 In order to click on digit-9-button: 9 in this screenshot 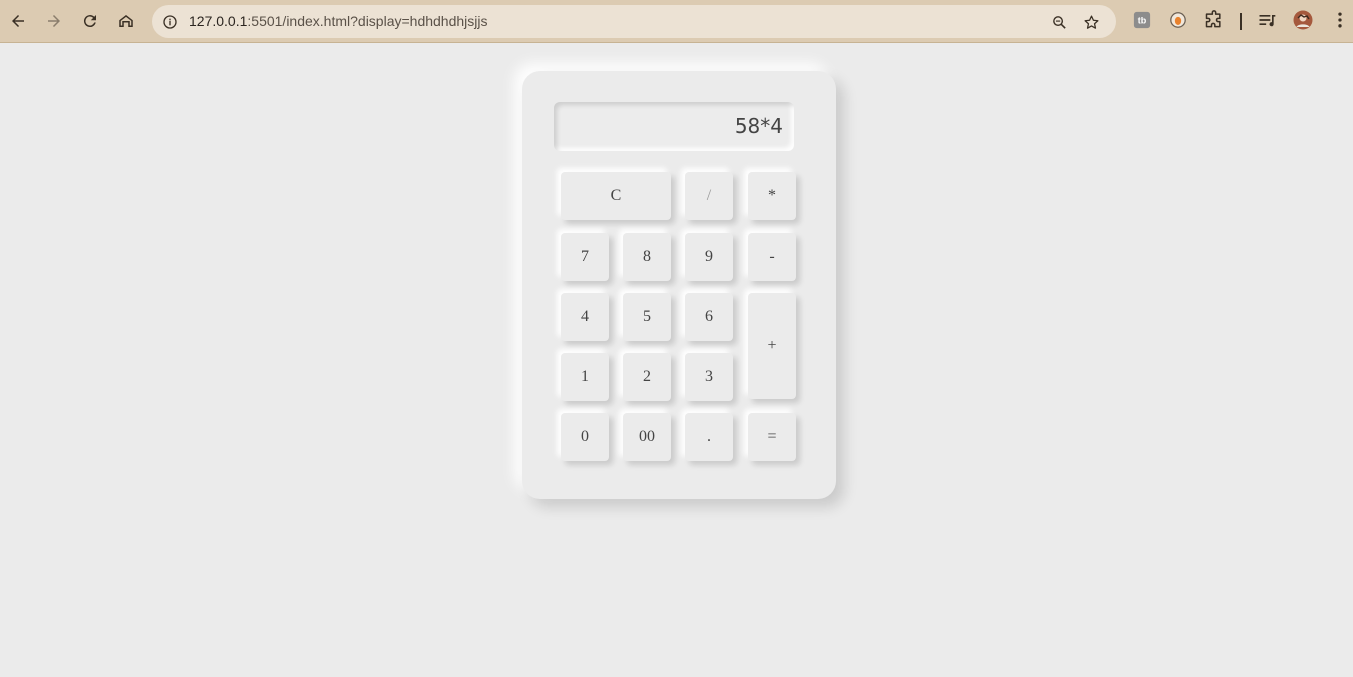, I will do `click(709, 257)`.